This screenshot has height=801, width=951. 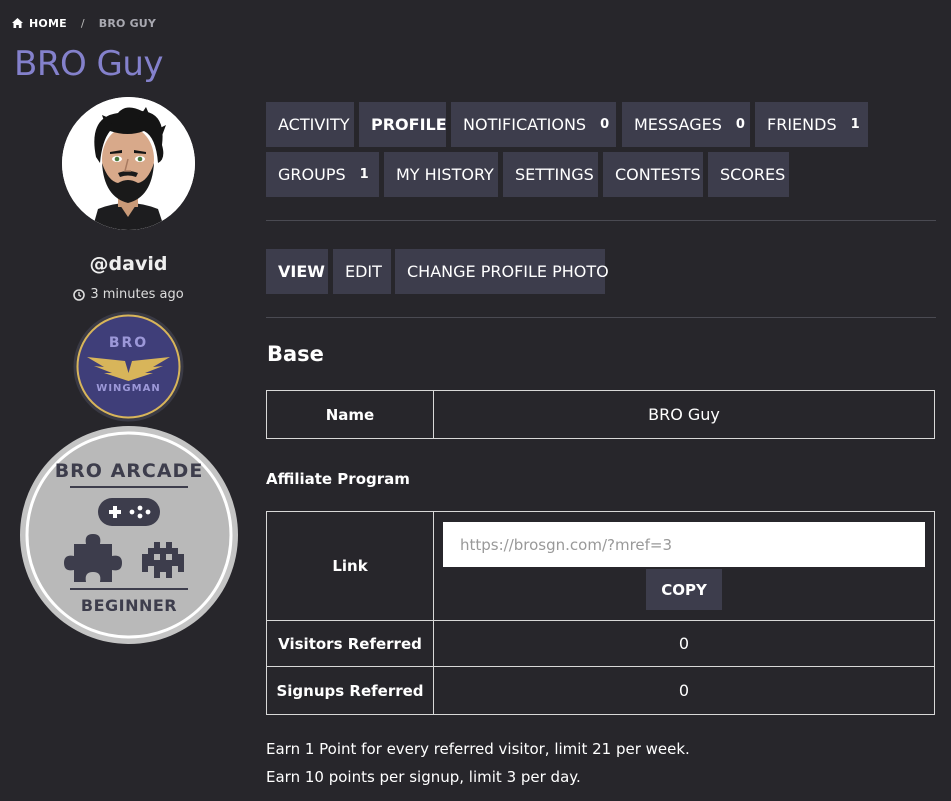 What do you see at coordinates (128, 264) in the screenshot?
I see `profile-username: @david` at bounding box center [128, 264].